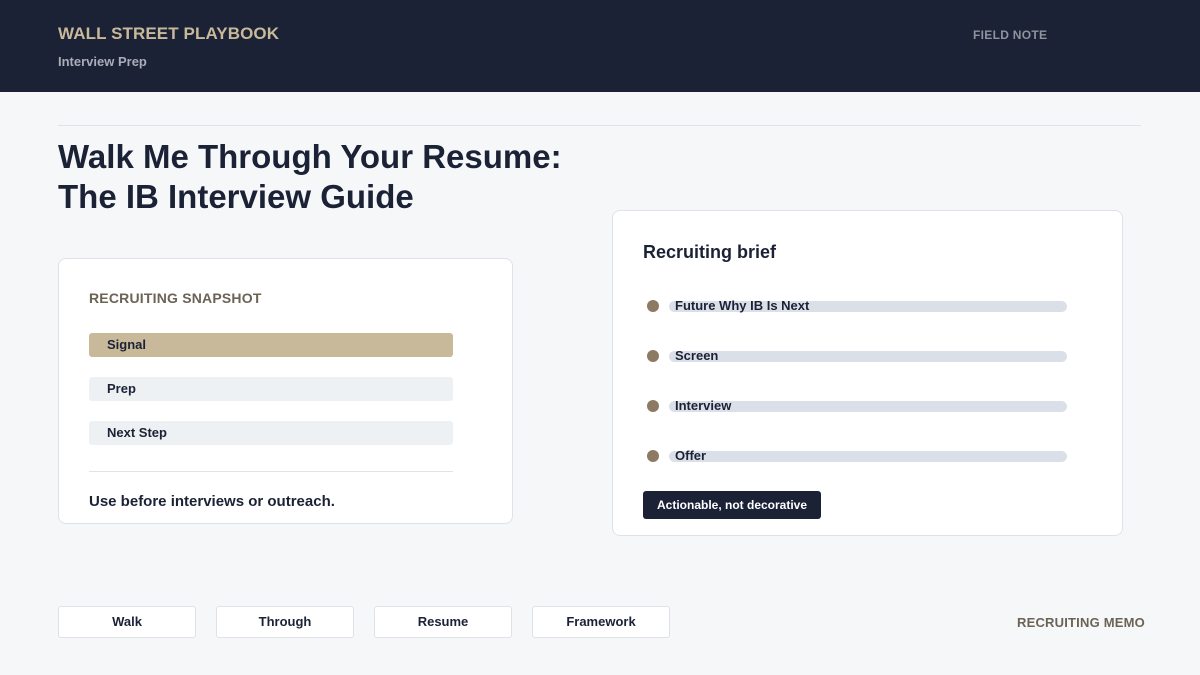 The height and width of the screenshot is (675, 1200). What do you see at coordinates (732, 505) in the screenshot?
I see `actionable-tag: Actionable, not decorative` at bounding box center [732, 505].